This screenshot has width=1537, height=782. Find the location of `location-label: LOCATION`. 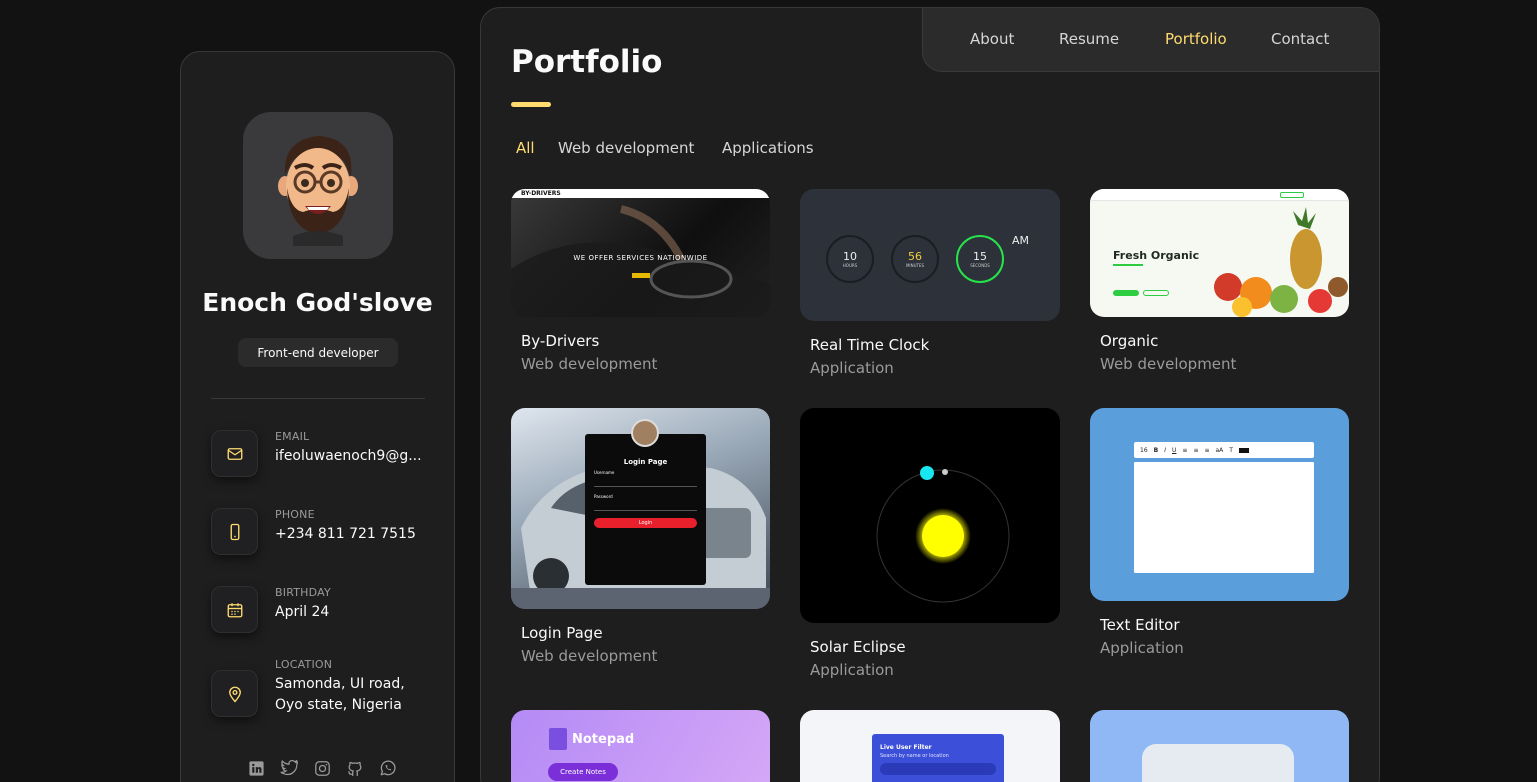

location-label: LOCATION is located at coordinates (304, 664).